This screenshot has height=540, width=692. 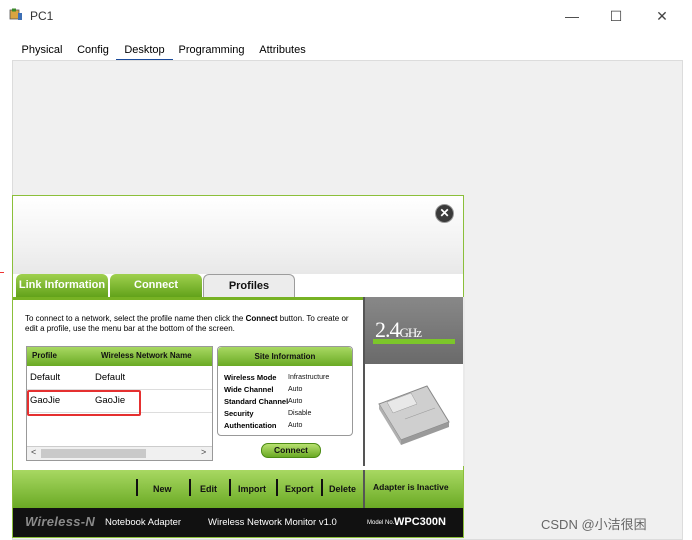 I want to click on tab-link-information: Link Information, so click(x=62, y=285).